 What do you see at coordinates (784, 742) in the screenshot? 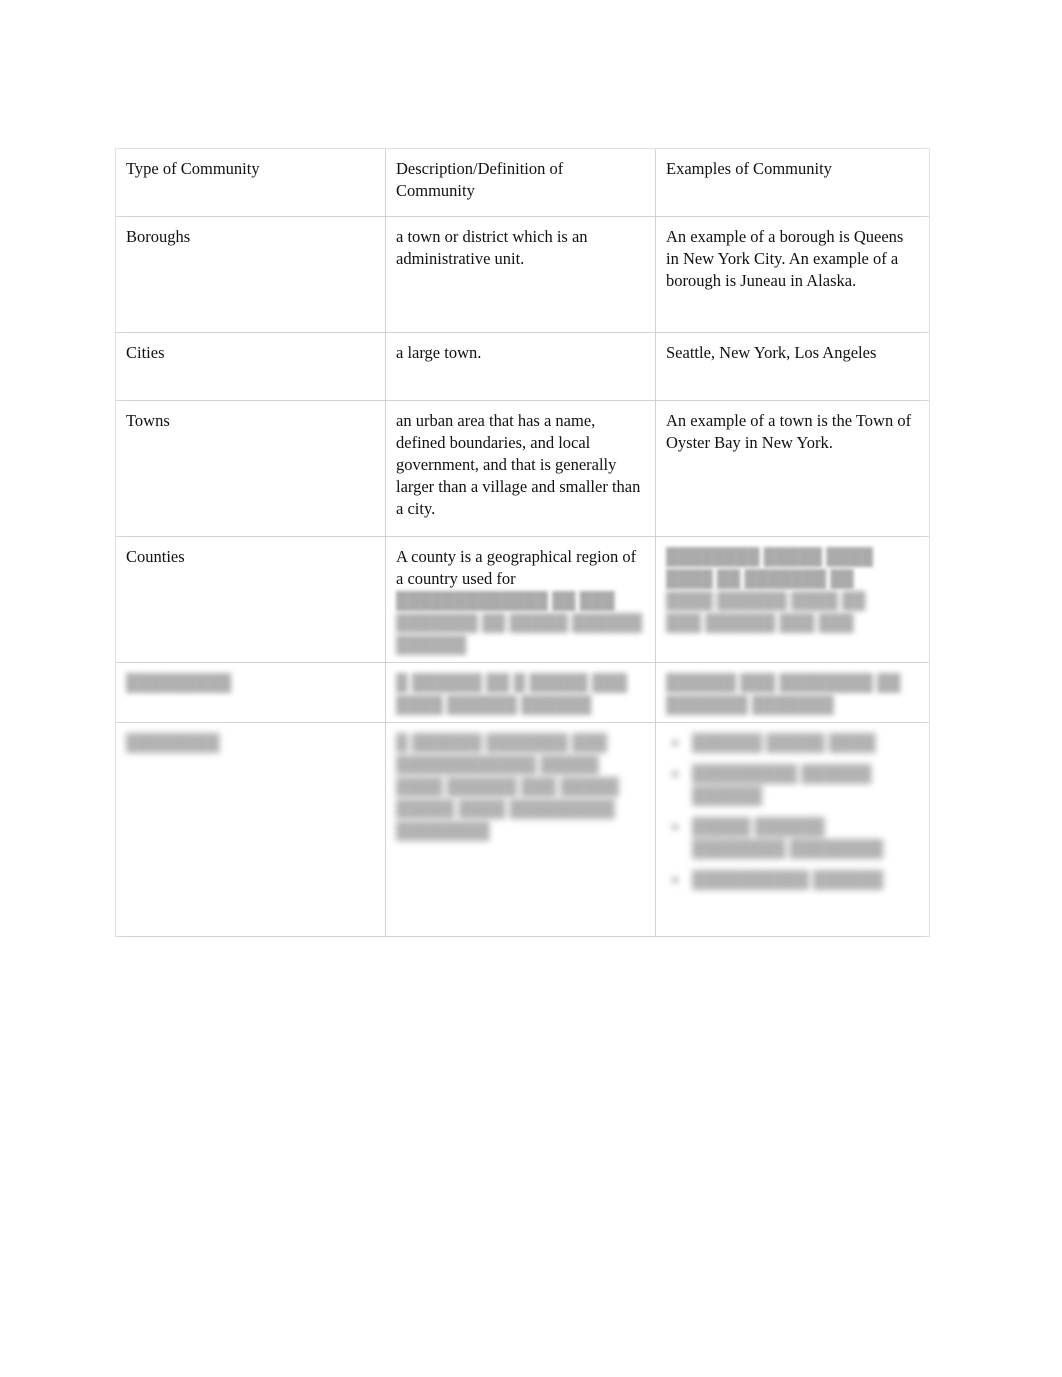
I see `illegible-text-line: ██████ █████ ████` at bounding box center [784, 742].